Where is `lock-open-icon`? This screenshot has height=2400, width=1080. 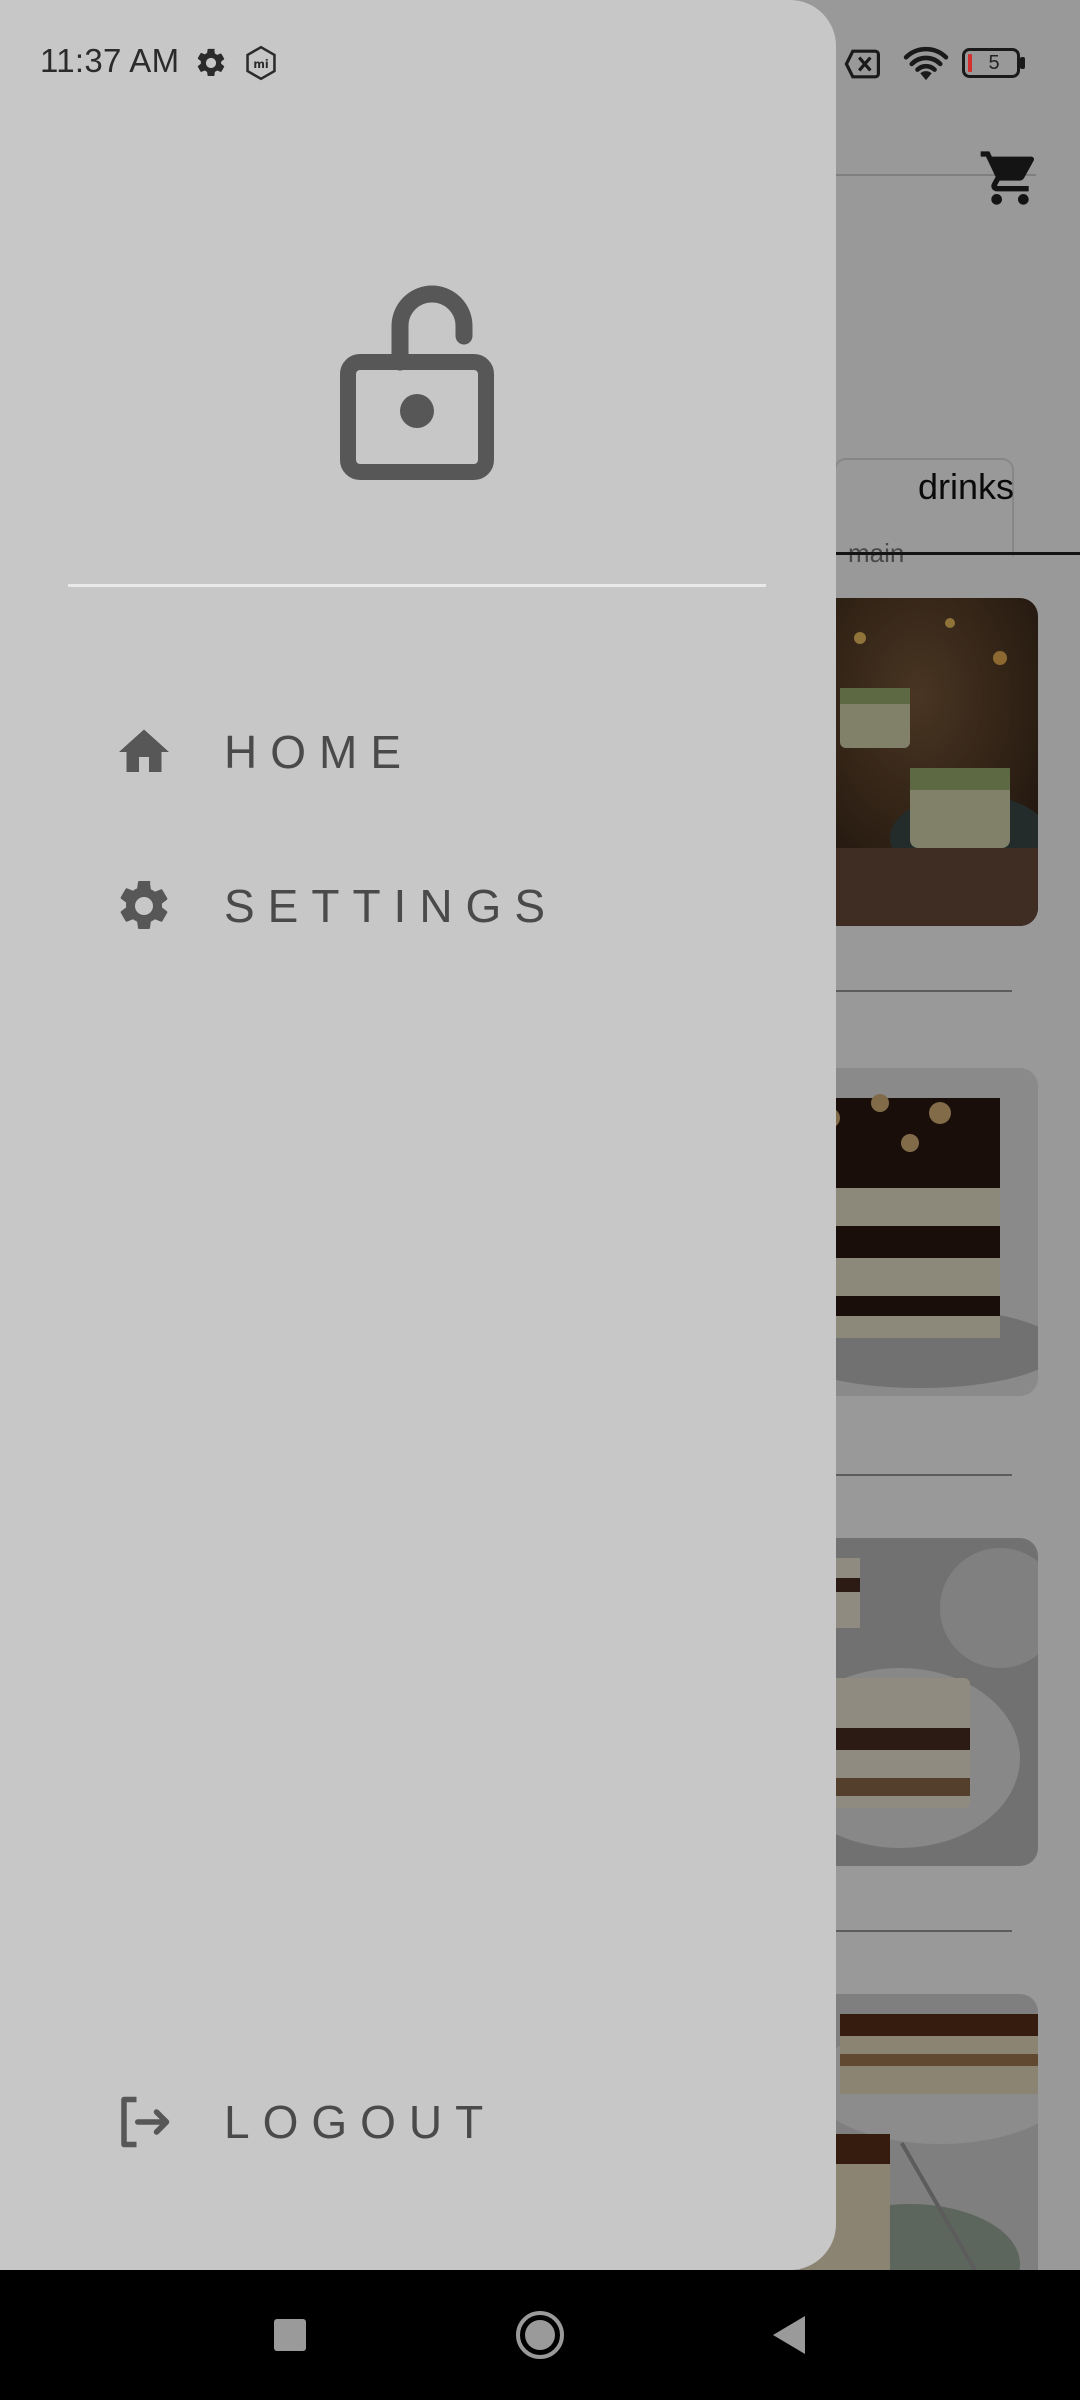
lock-open-icon is located at coordinates (417, 382).